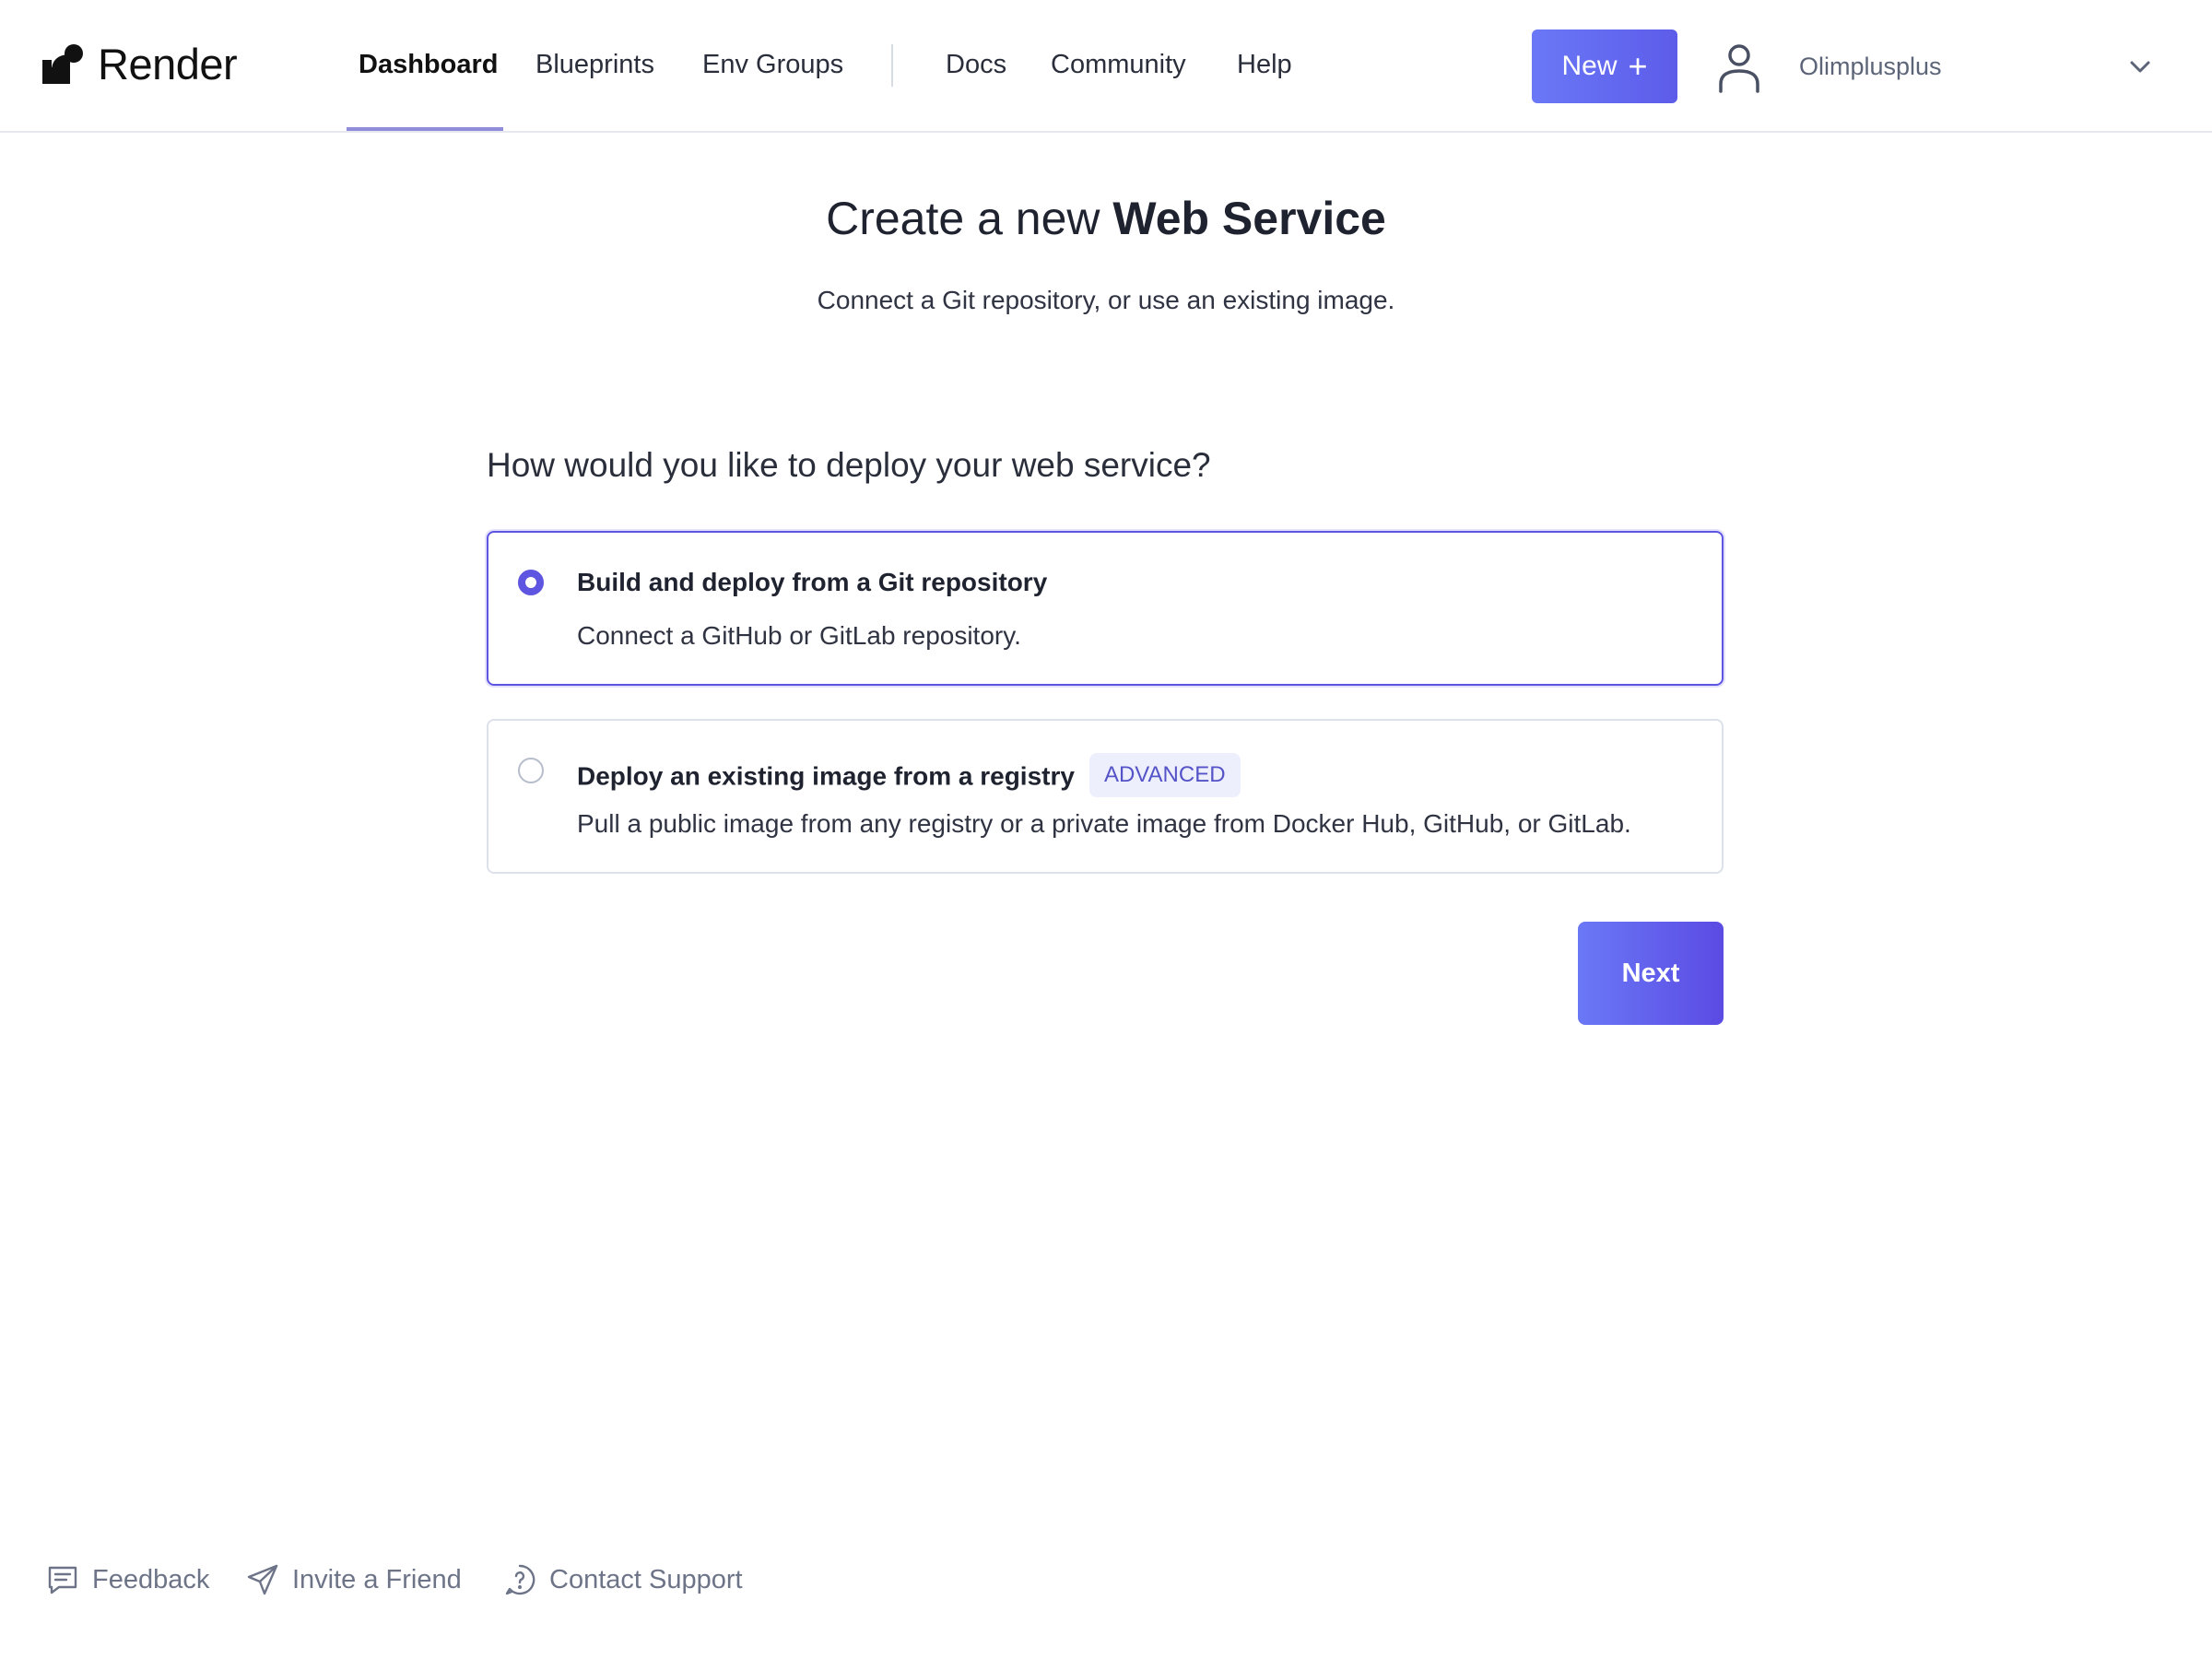 The width and height of the screenshot is (2212, 1659). I want to click on help-circle-icon, so click(520, 1579).